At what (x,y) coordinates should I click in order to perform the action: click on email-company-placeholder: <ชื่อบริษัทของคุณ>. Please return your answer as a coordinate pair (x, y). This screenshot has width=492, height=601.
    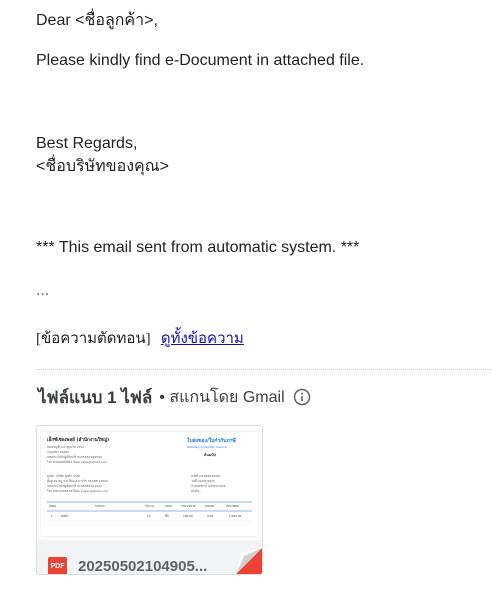
    Looking at the image, I should click on (102, 166).